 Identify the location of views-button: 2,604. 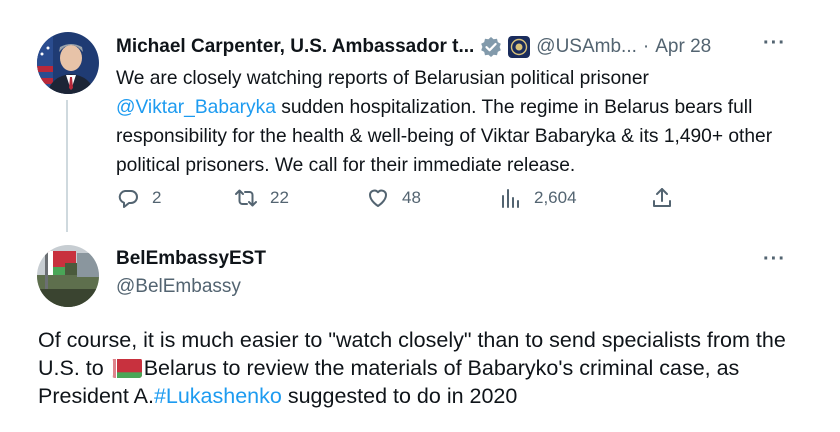
(537, 198).